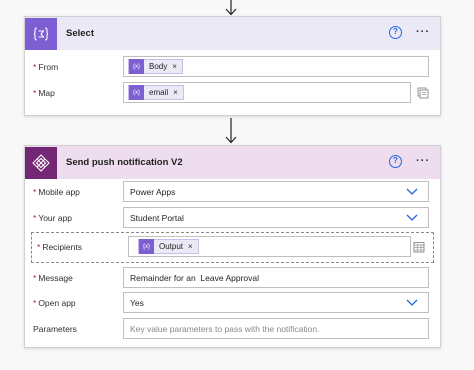  Describe the element at coordinates (59, 247) in the screenshot. I see `recipients-label: * Recipients` at that location.